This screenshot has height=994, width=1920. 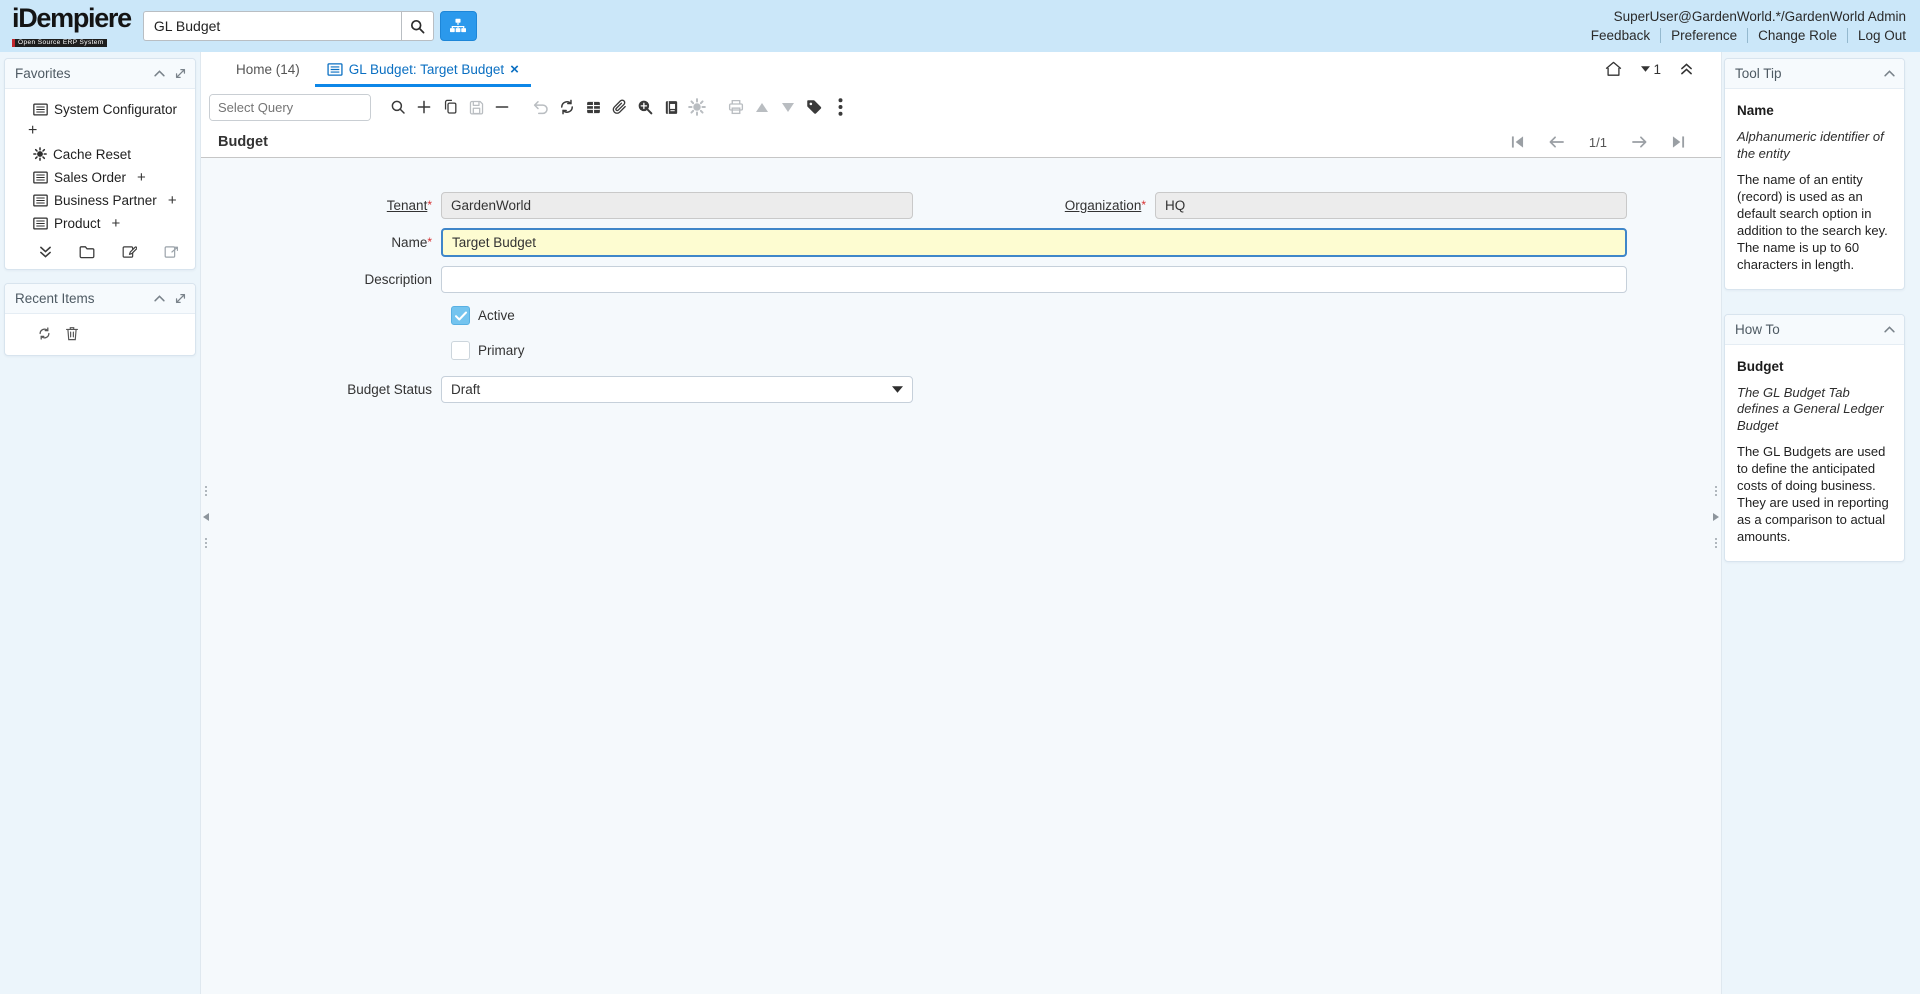 What do you see at coordinates (645, 107) in the screenshot?
I see `zoom-across-button` at bounding box center [645, 107].